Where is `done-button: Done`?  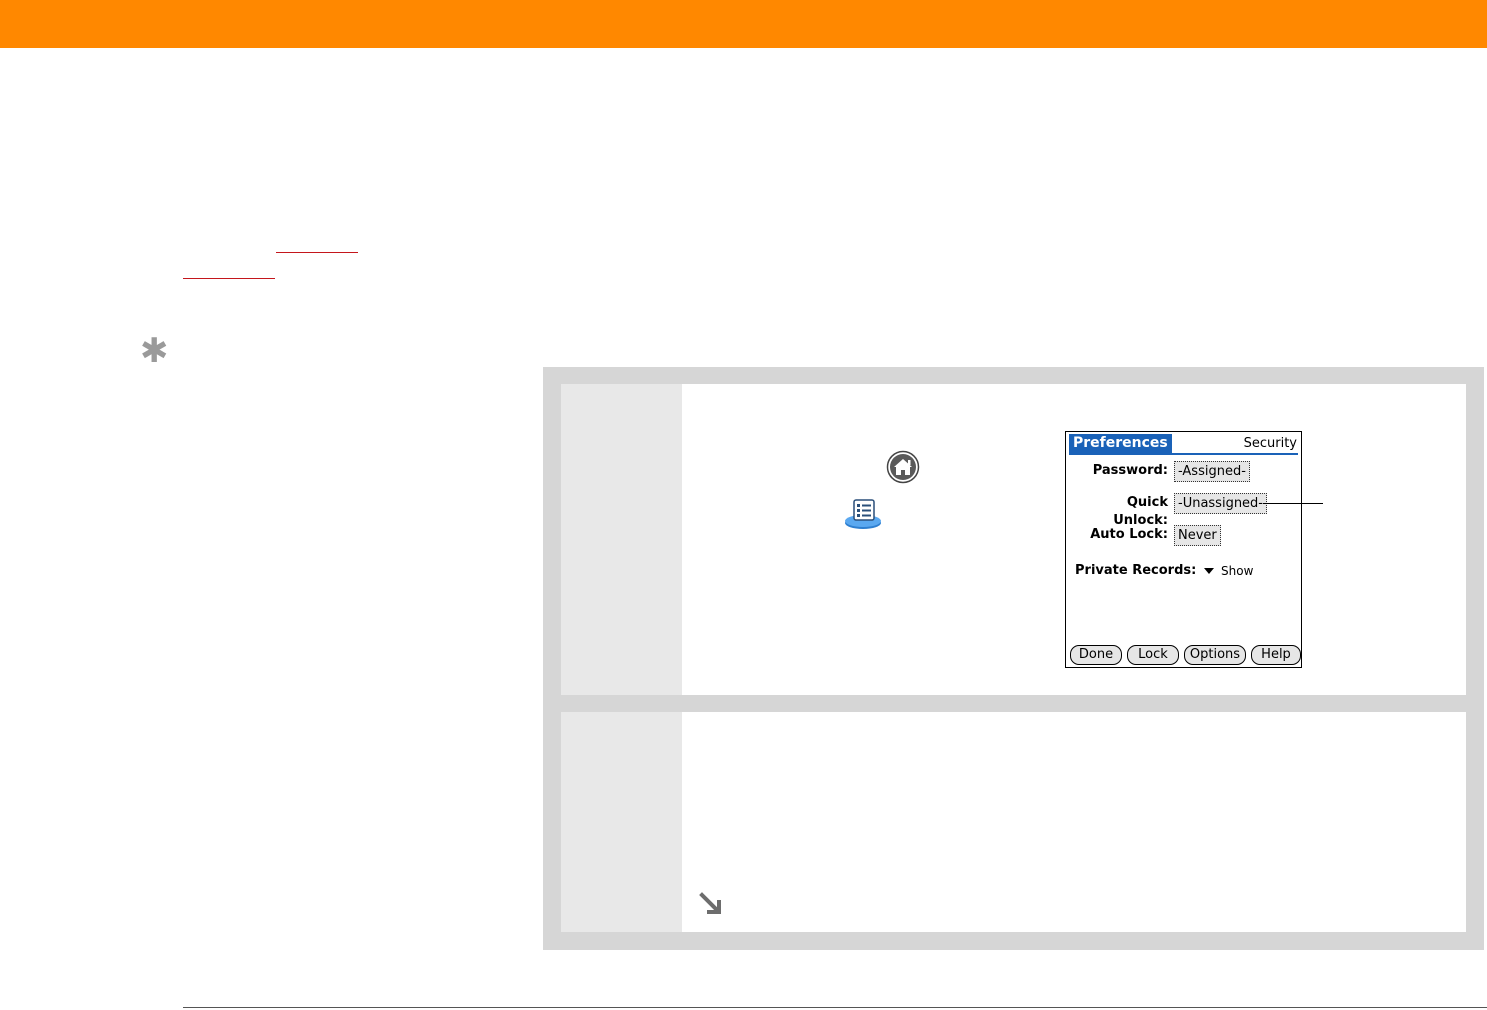
done-button: Done is located at coordinates (1096, 655).